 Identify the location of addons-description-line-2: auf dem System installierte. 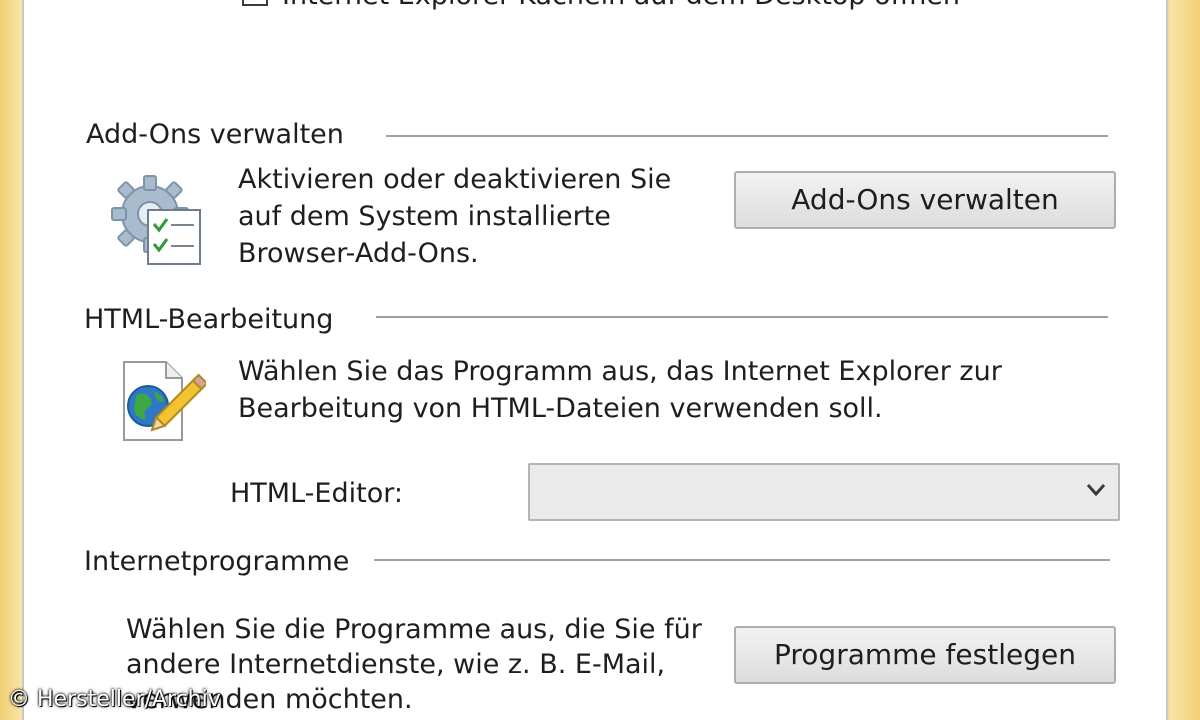
(424, 216).